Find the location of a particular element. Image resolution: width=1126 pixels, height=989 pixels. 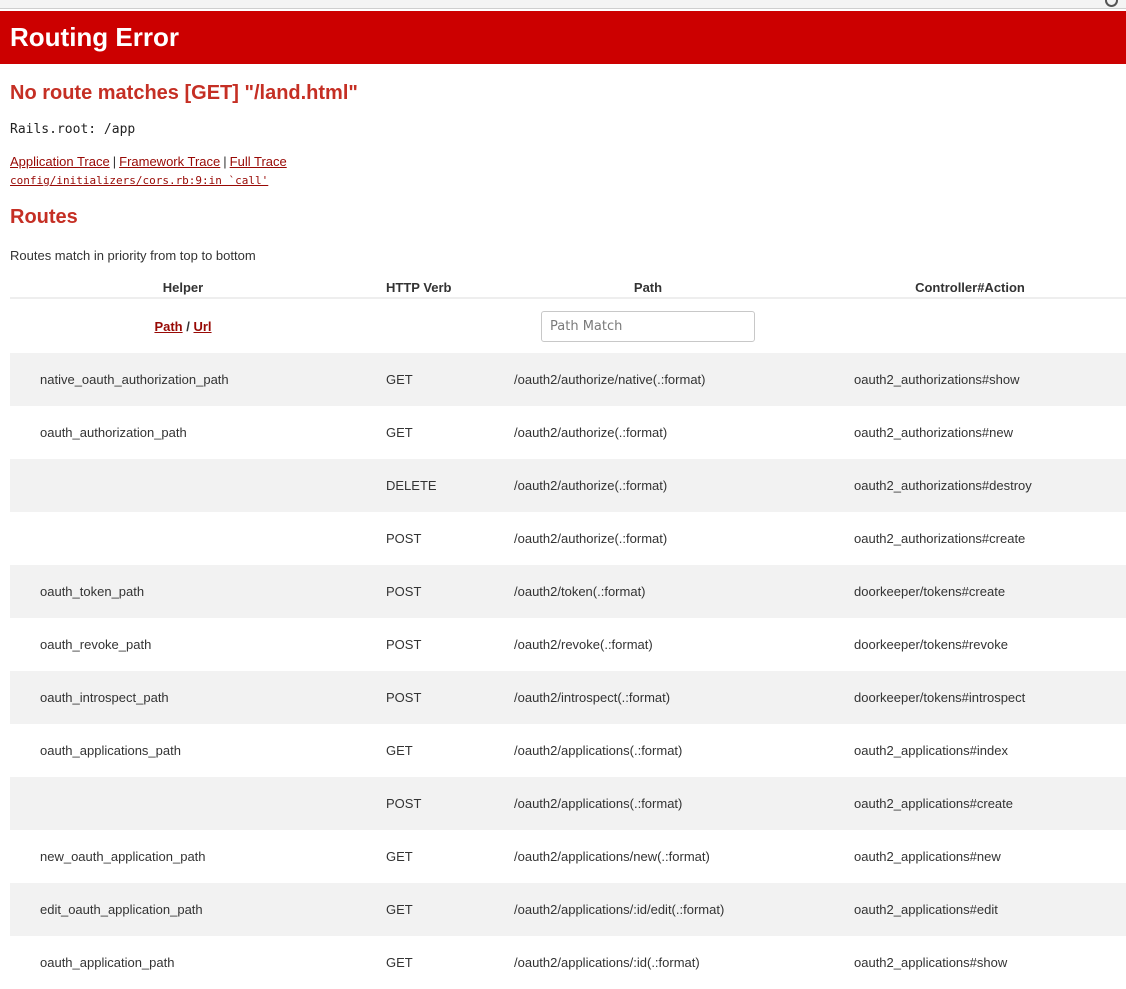

path-cell: /oauth2/introspect(.:format) is located at coordinates (648, 697).